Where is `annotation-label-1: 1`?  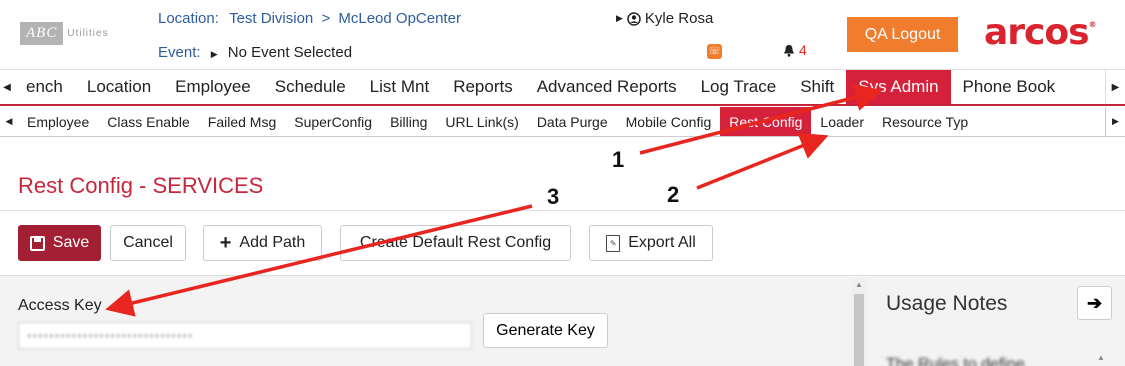 annotation-label-1: 1 is located at coordinates (618, 159).